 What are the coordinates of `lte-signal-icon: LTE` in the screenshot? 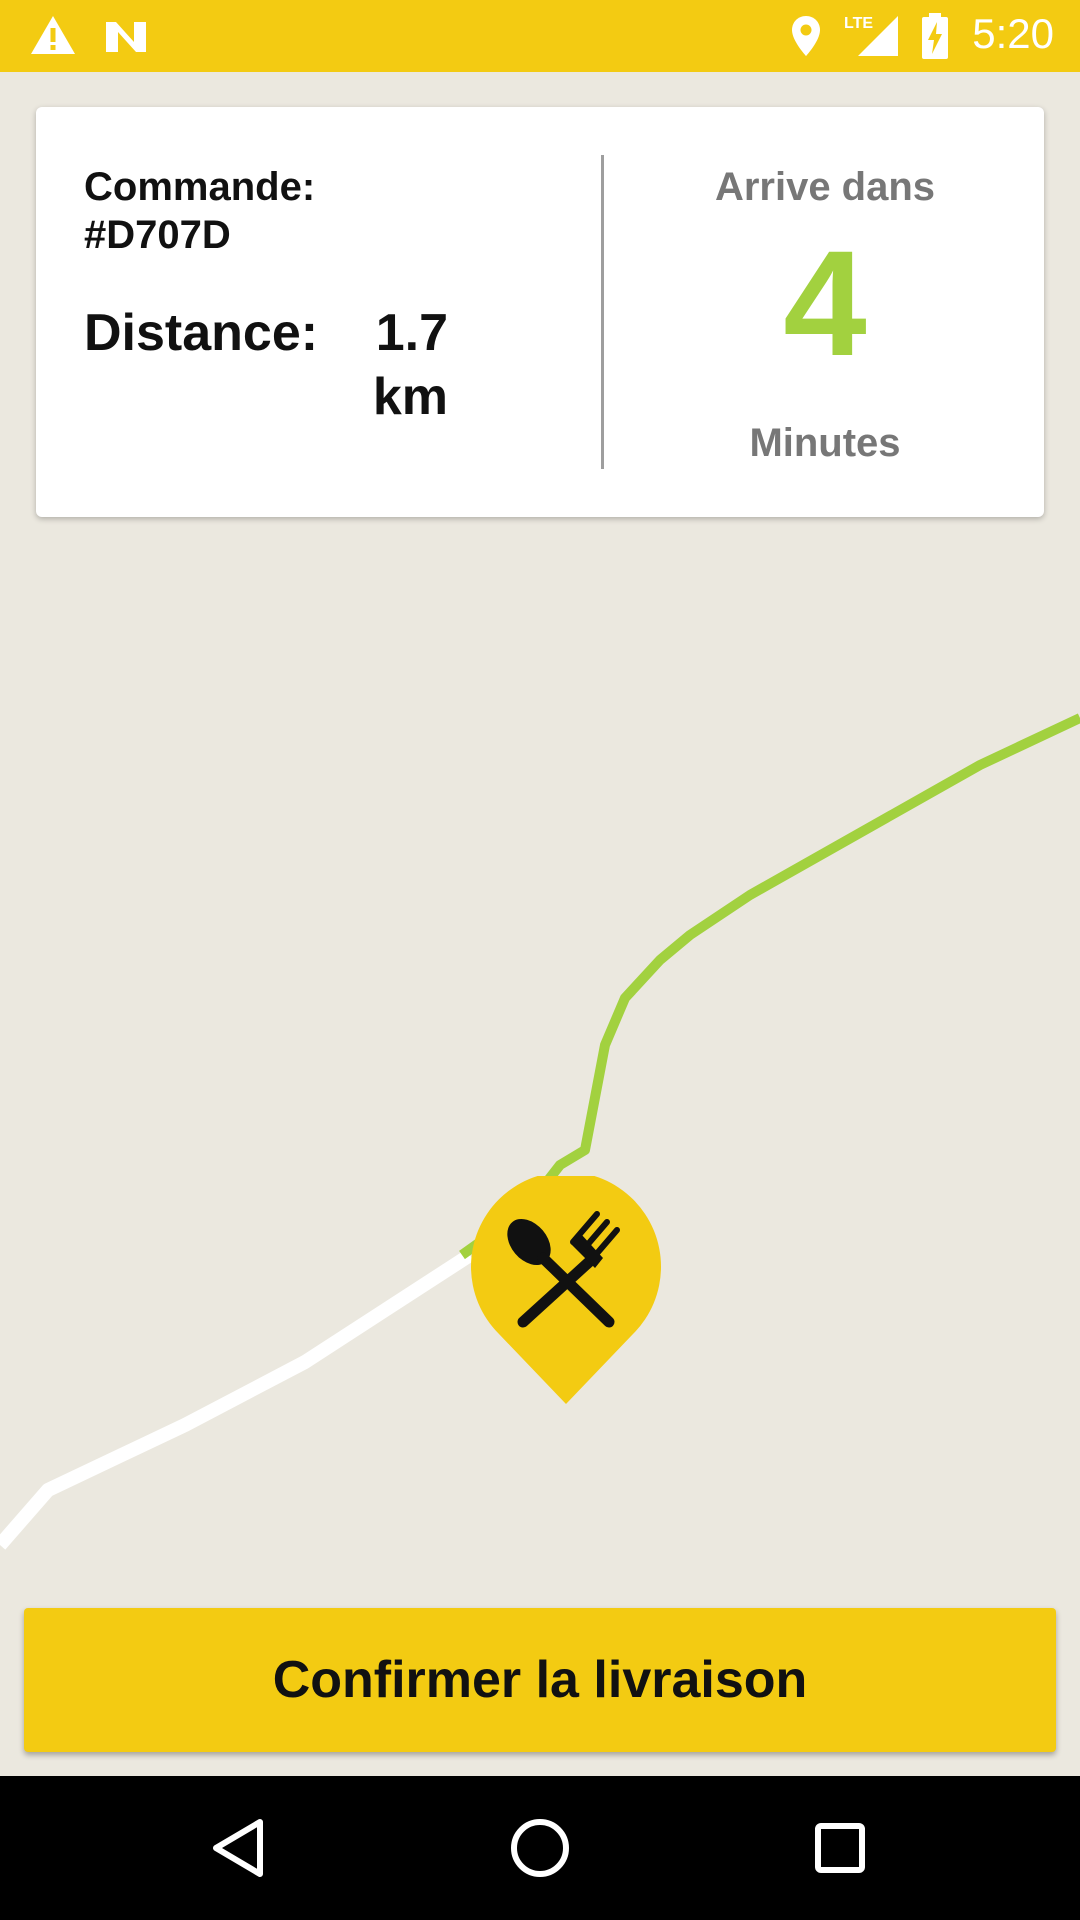 It's located at (871, 35).